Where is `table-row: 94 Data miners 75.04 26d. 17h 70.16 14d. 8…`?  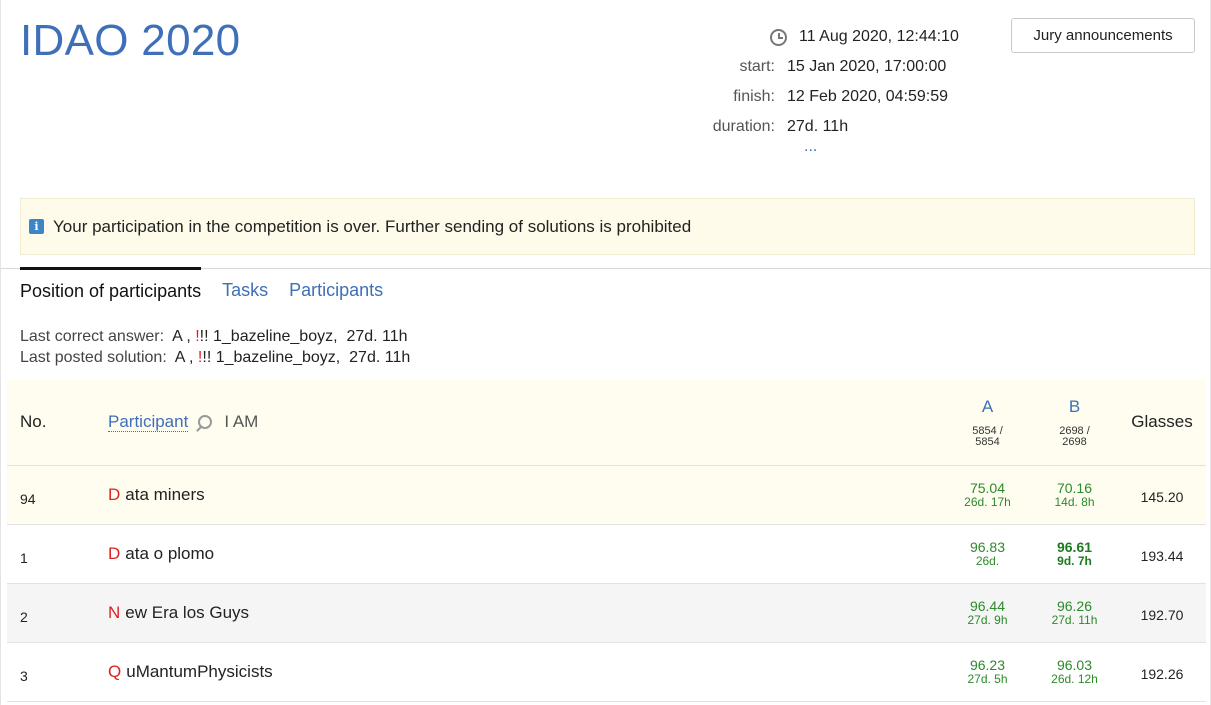 table-row: 94 Data miners 75.04 26d. 17h 70.16 14d. 8… is located at coordinates (606, 494).